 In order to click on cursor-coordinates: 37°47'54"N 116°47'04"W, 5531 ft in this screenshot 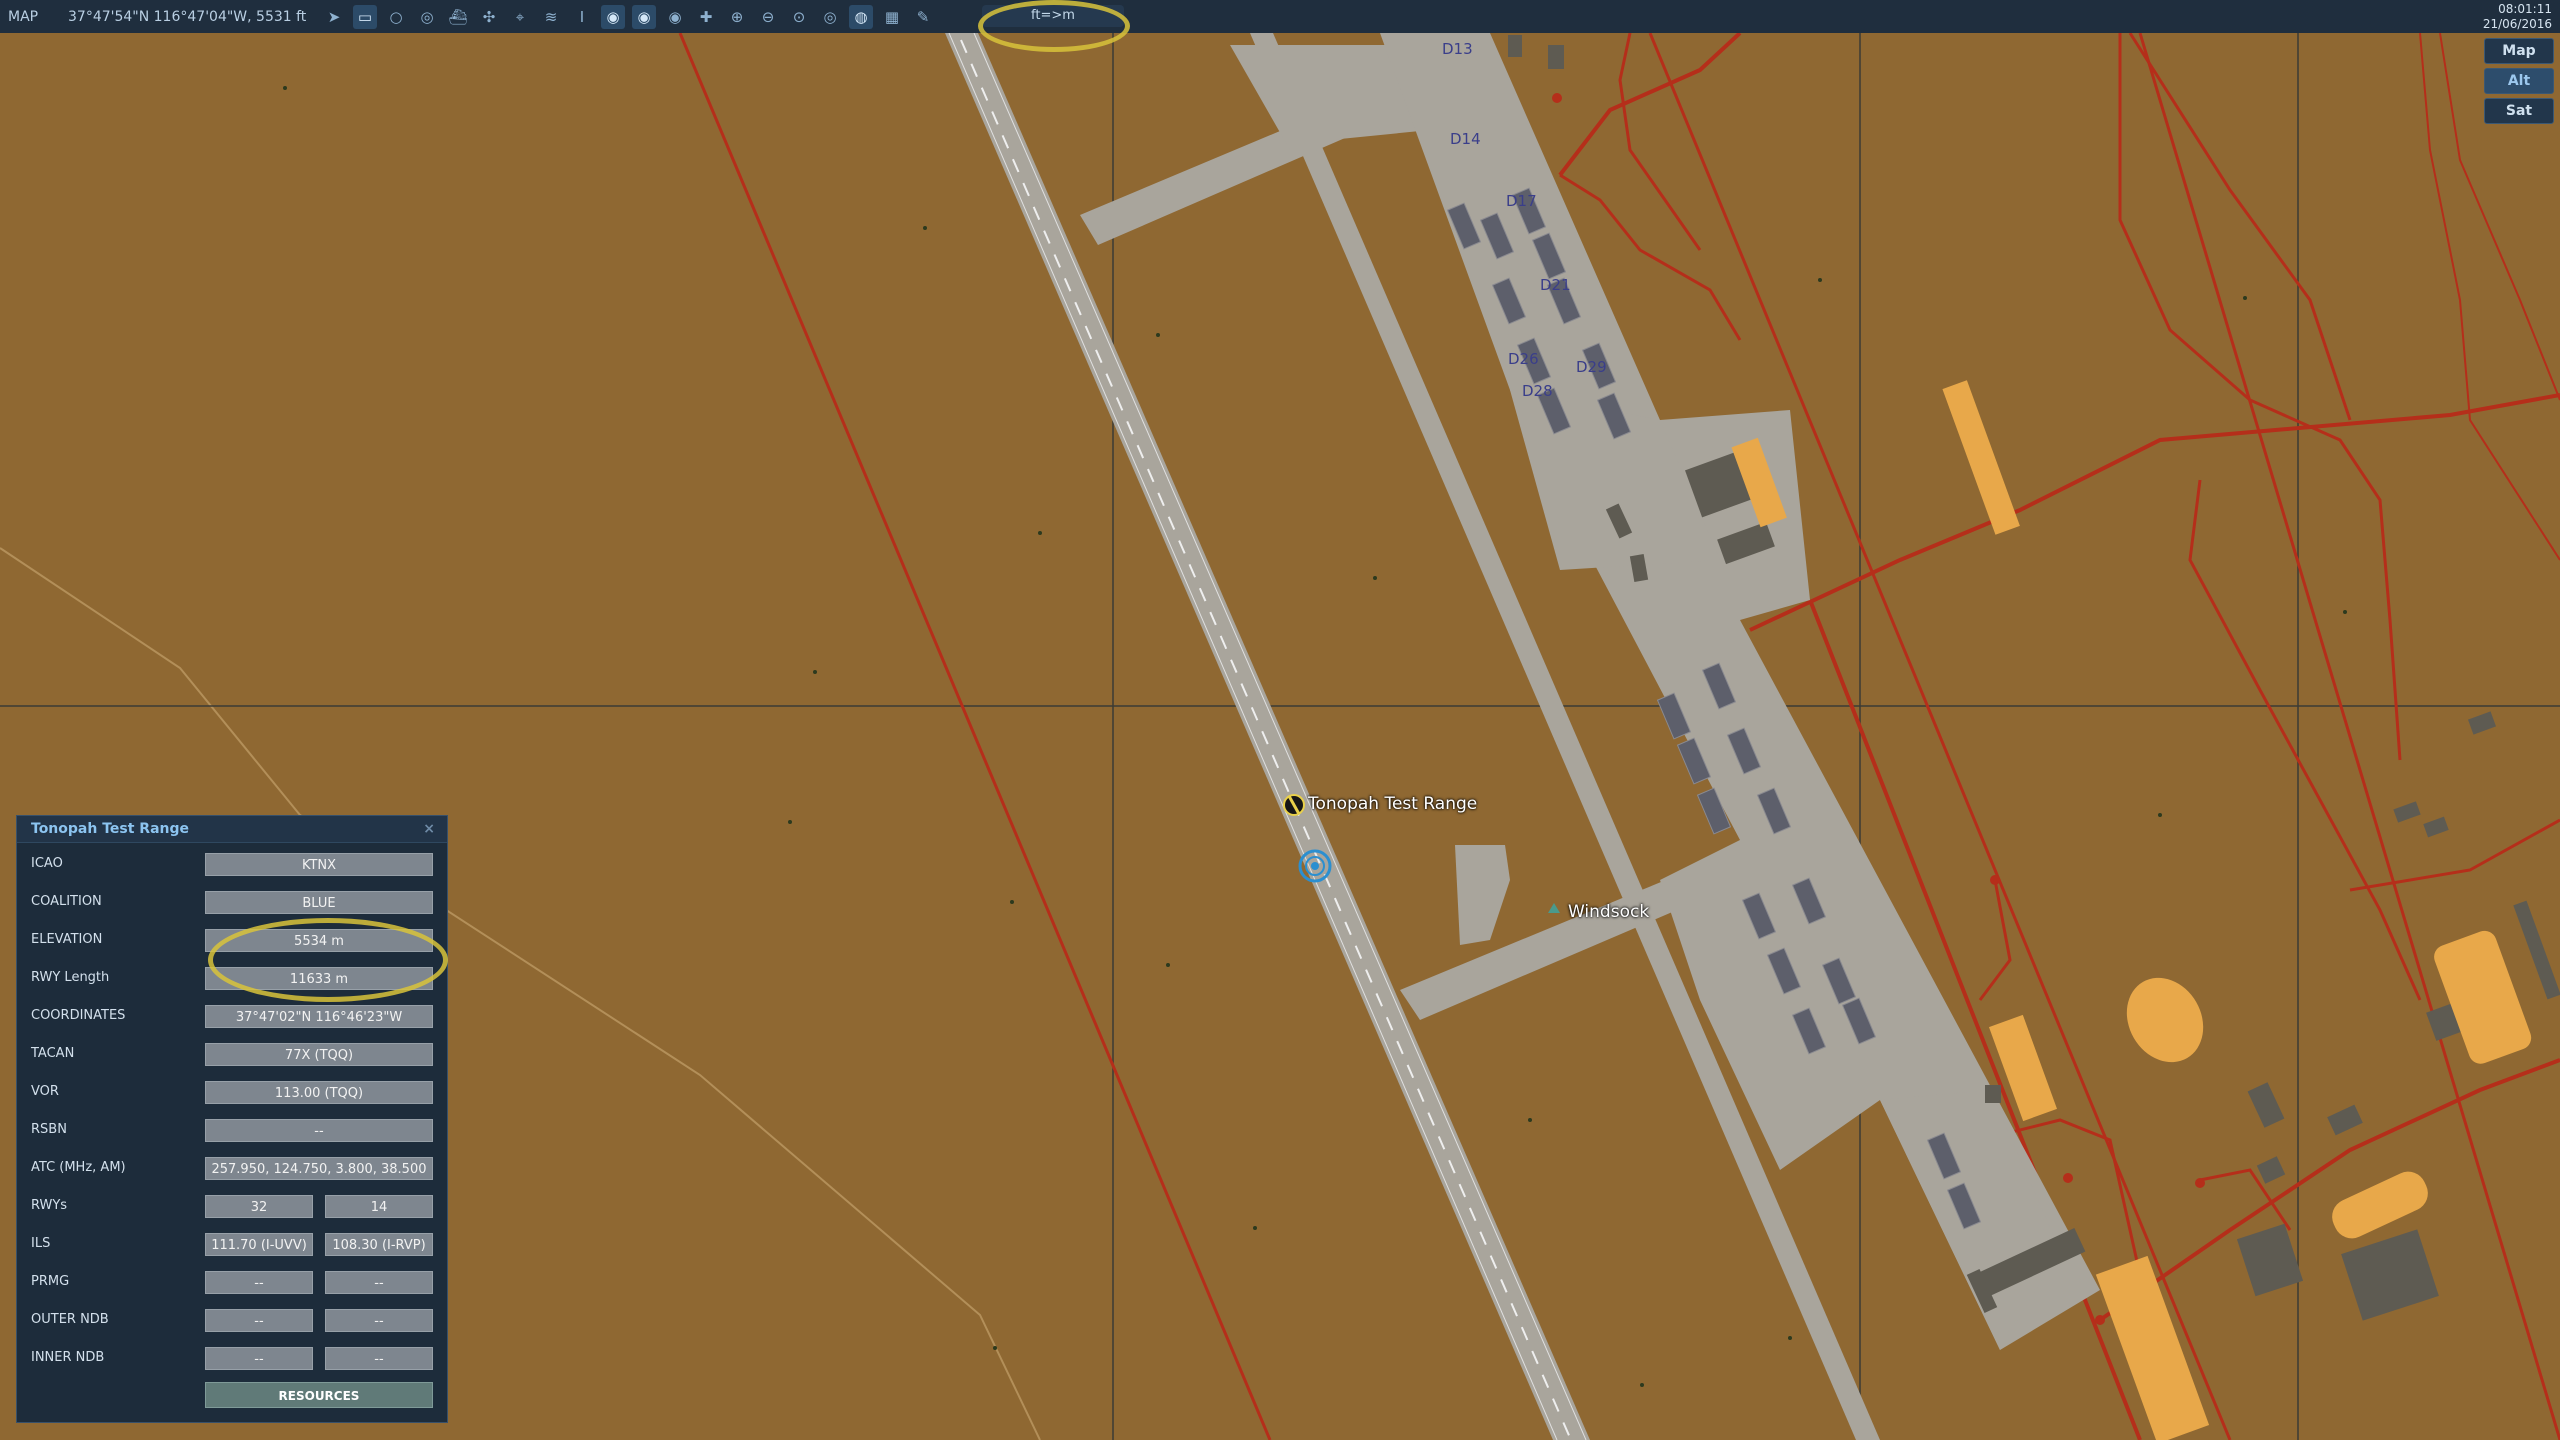, I will do `click(187, 17)`.